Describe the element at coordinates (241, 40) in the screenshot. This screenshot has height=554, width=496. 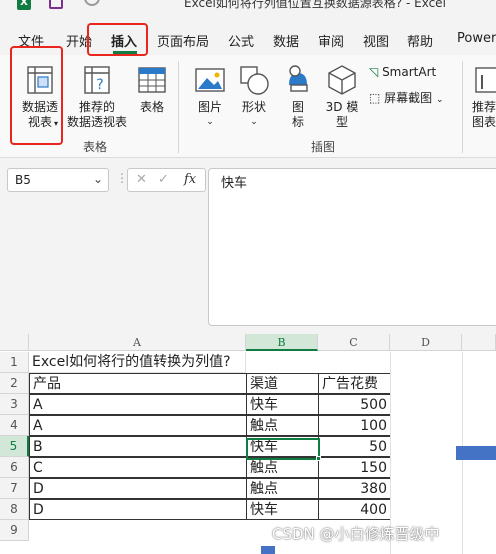
I see `tab-formulas: 公式` at that location.